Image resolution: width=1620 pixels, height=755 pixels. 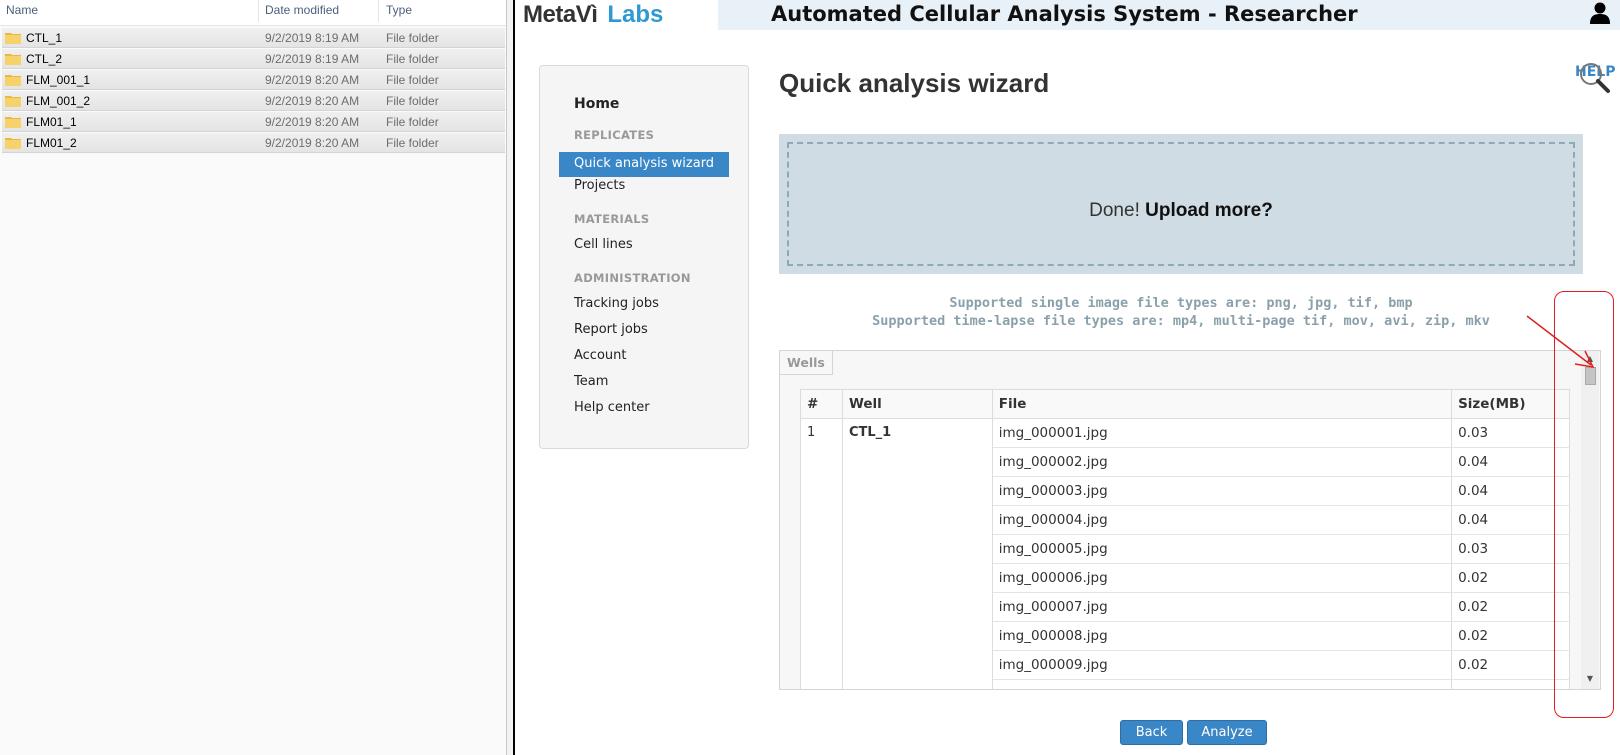 What do you see at coordinates (821, 553) in the screenshot?
I see `well-number-cell: 1` at bounding box center [821, 553].